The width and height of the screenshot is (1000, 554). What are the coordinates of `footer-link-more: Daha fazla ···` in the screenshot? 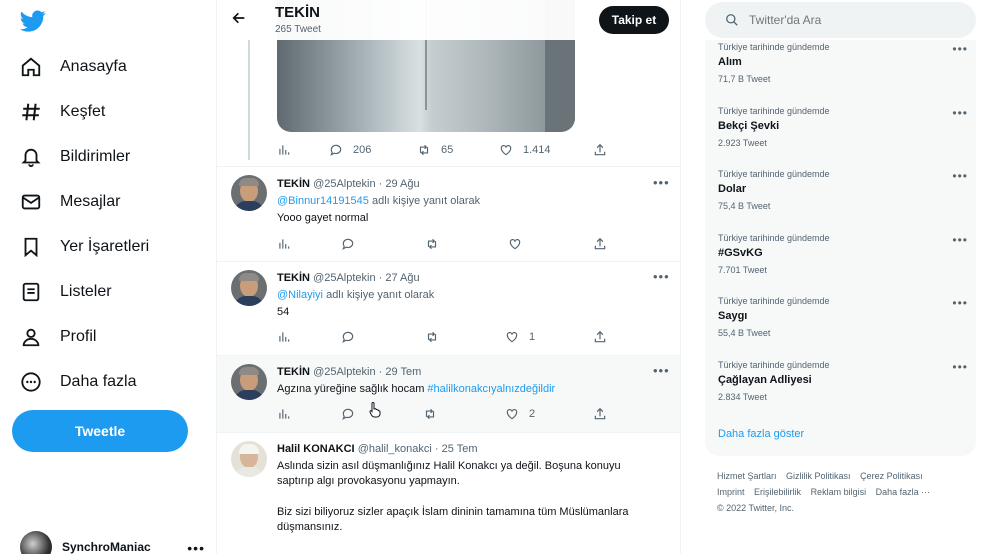 It's located at (903, 492).